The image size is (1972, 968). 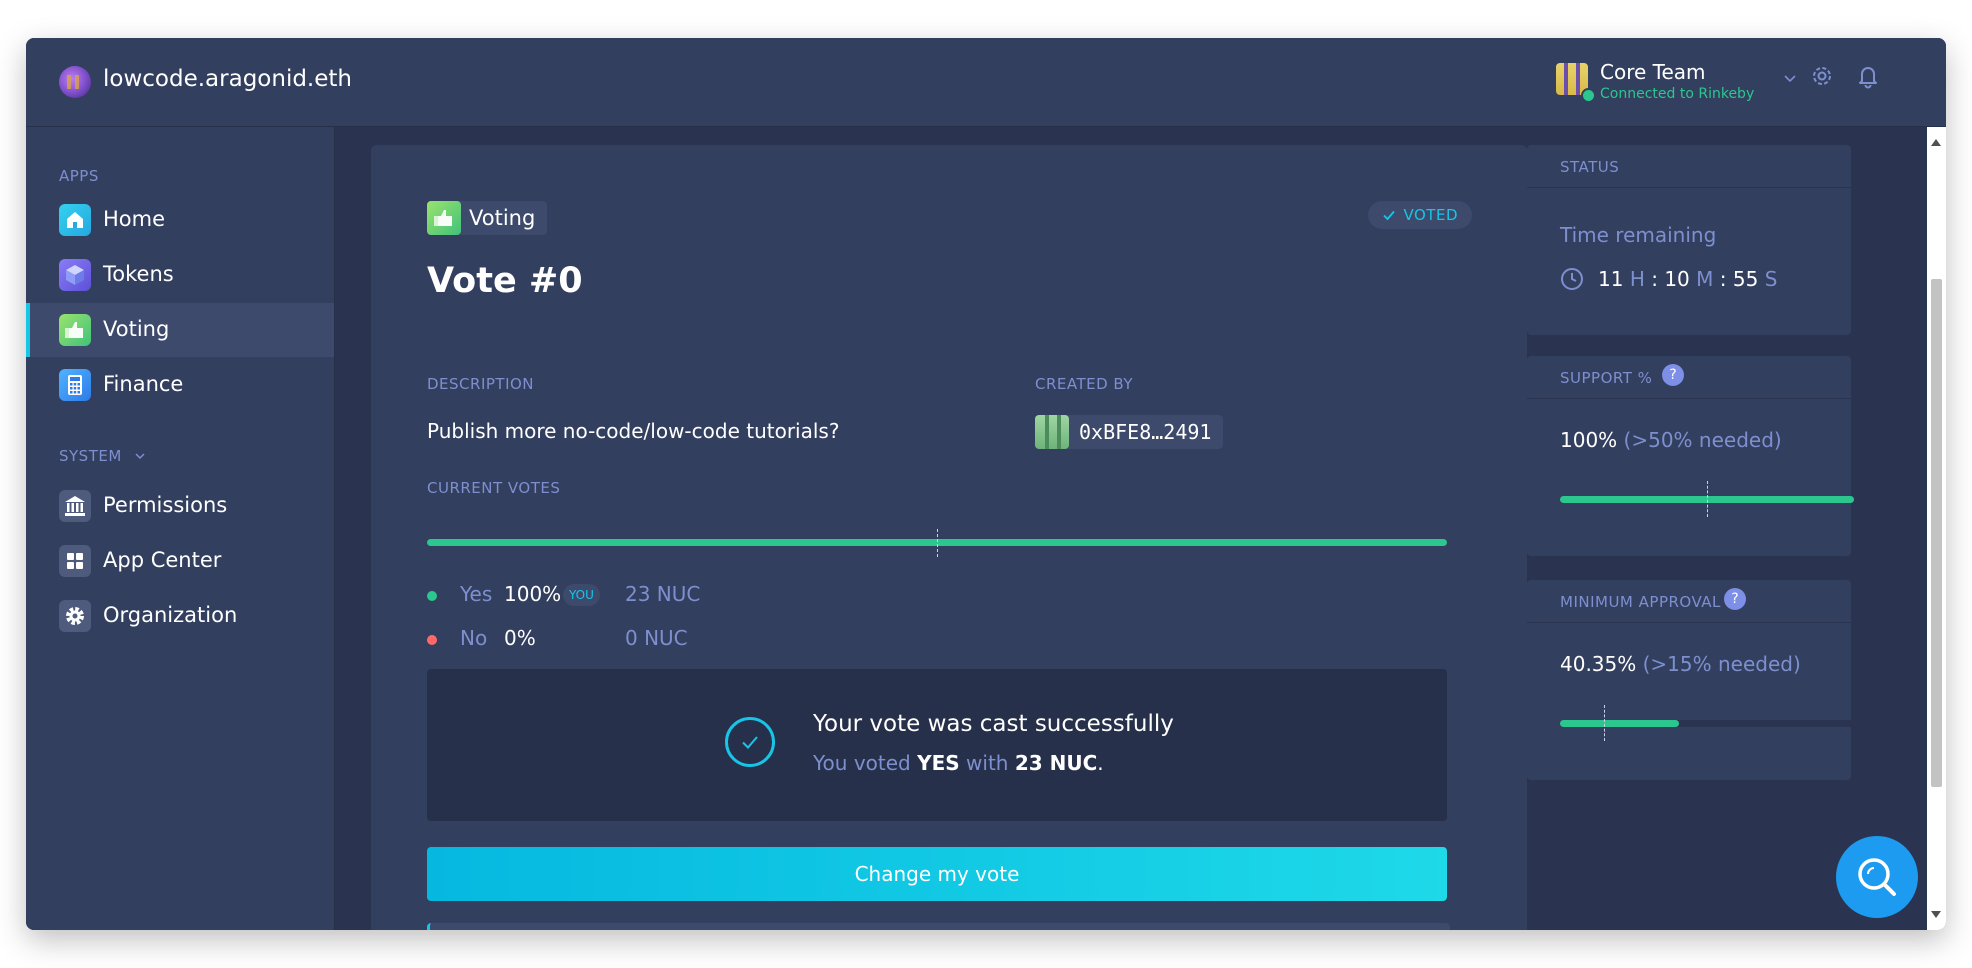 I want to click on support-progress-bar, so click(x=1707, y=499).